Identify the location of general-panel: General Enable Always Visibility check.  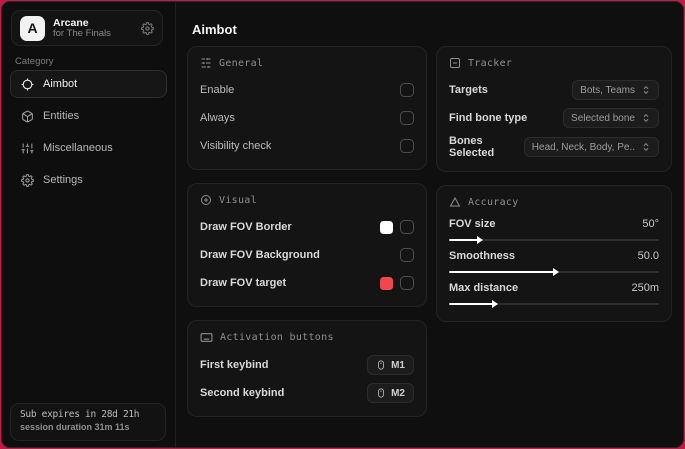
(307, 108).